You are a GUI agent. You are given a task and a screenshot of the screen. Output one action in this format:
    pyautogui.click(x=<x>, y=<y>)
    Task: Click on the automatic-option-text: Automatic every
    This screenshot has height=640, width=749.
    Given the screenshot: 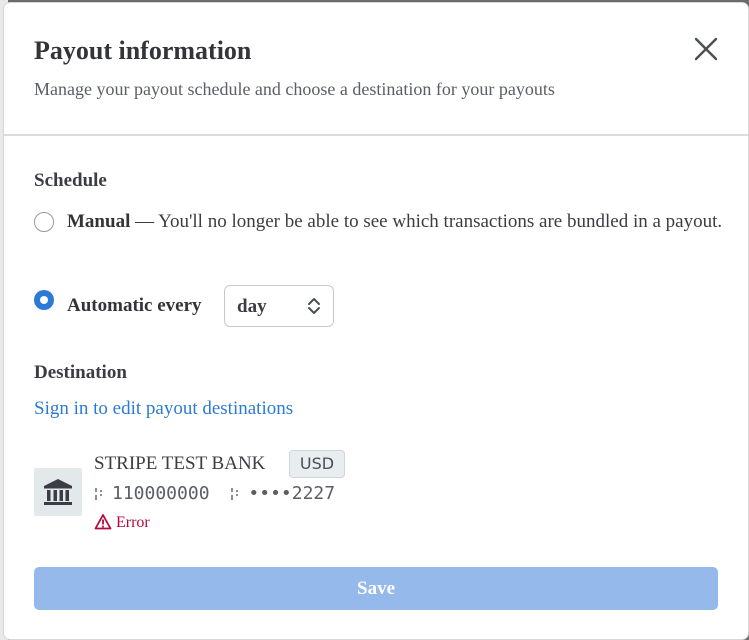 What is the action you would take?
    pyautogui.click(x=134, y=306)
    